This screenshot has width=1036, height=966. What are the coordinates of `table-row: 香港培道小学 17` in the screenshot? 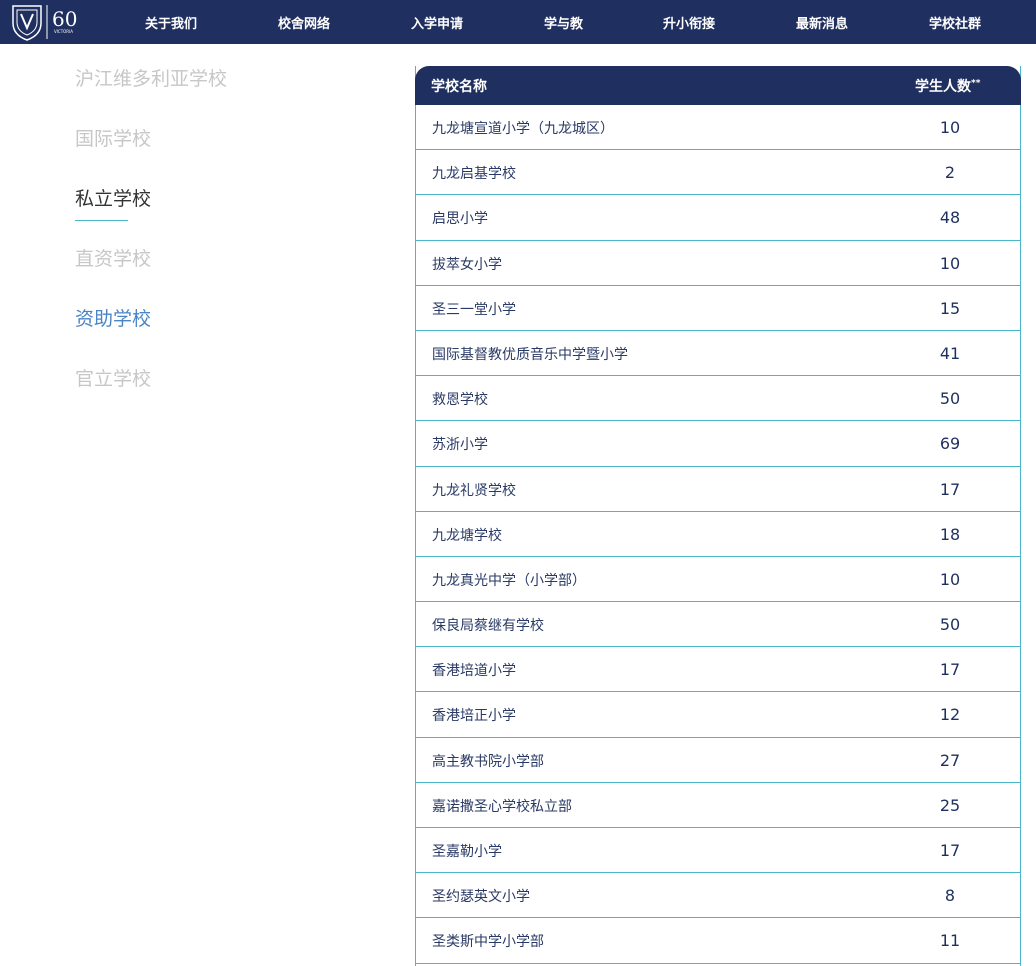 It's located at (718, 670).